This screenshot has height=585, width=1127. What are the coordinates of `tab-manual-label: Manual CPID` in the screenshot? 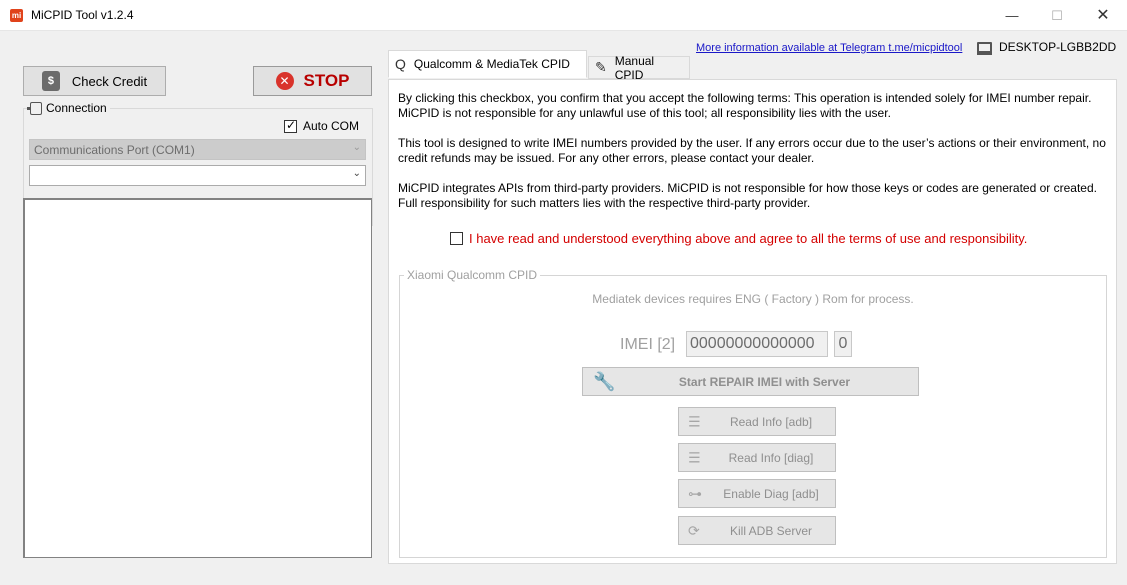 It's located at (634, 67).